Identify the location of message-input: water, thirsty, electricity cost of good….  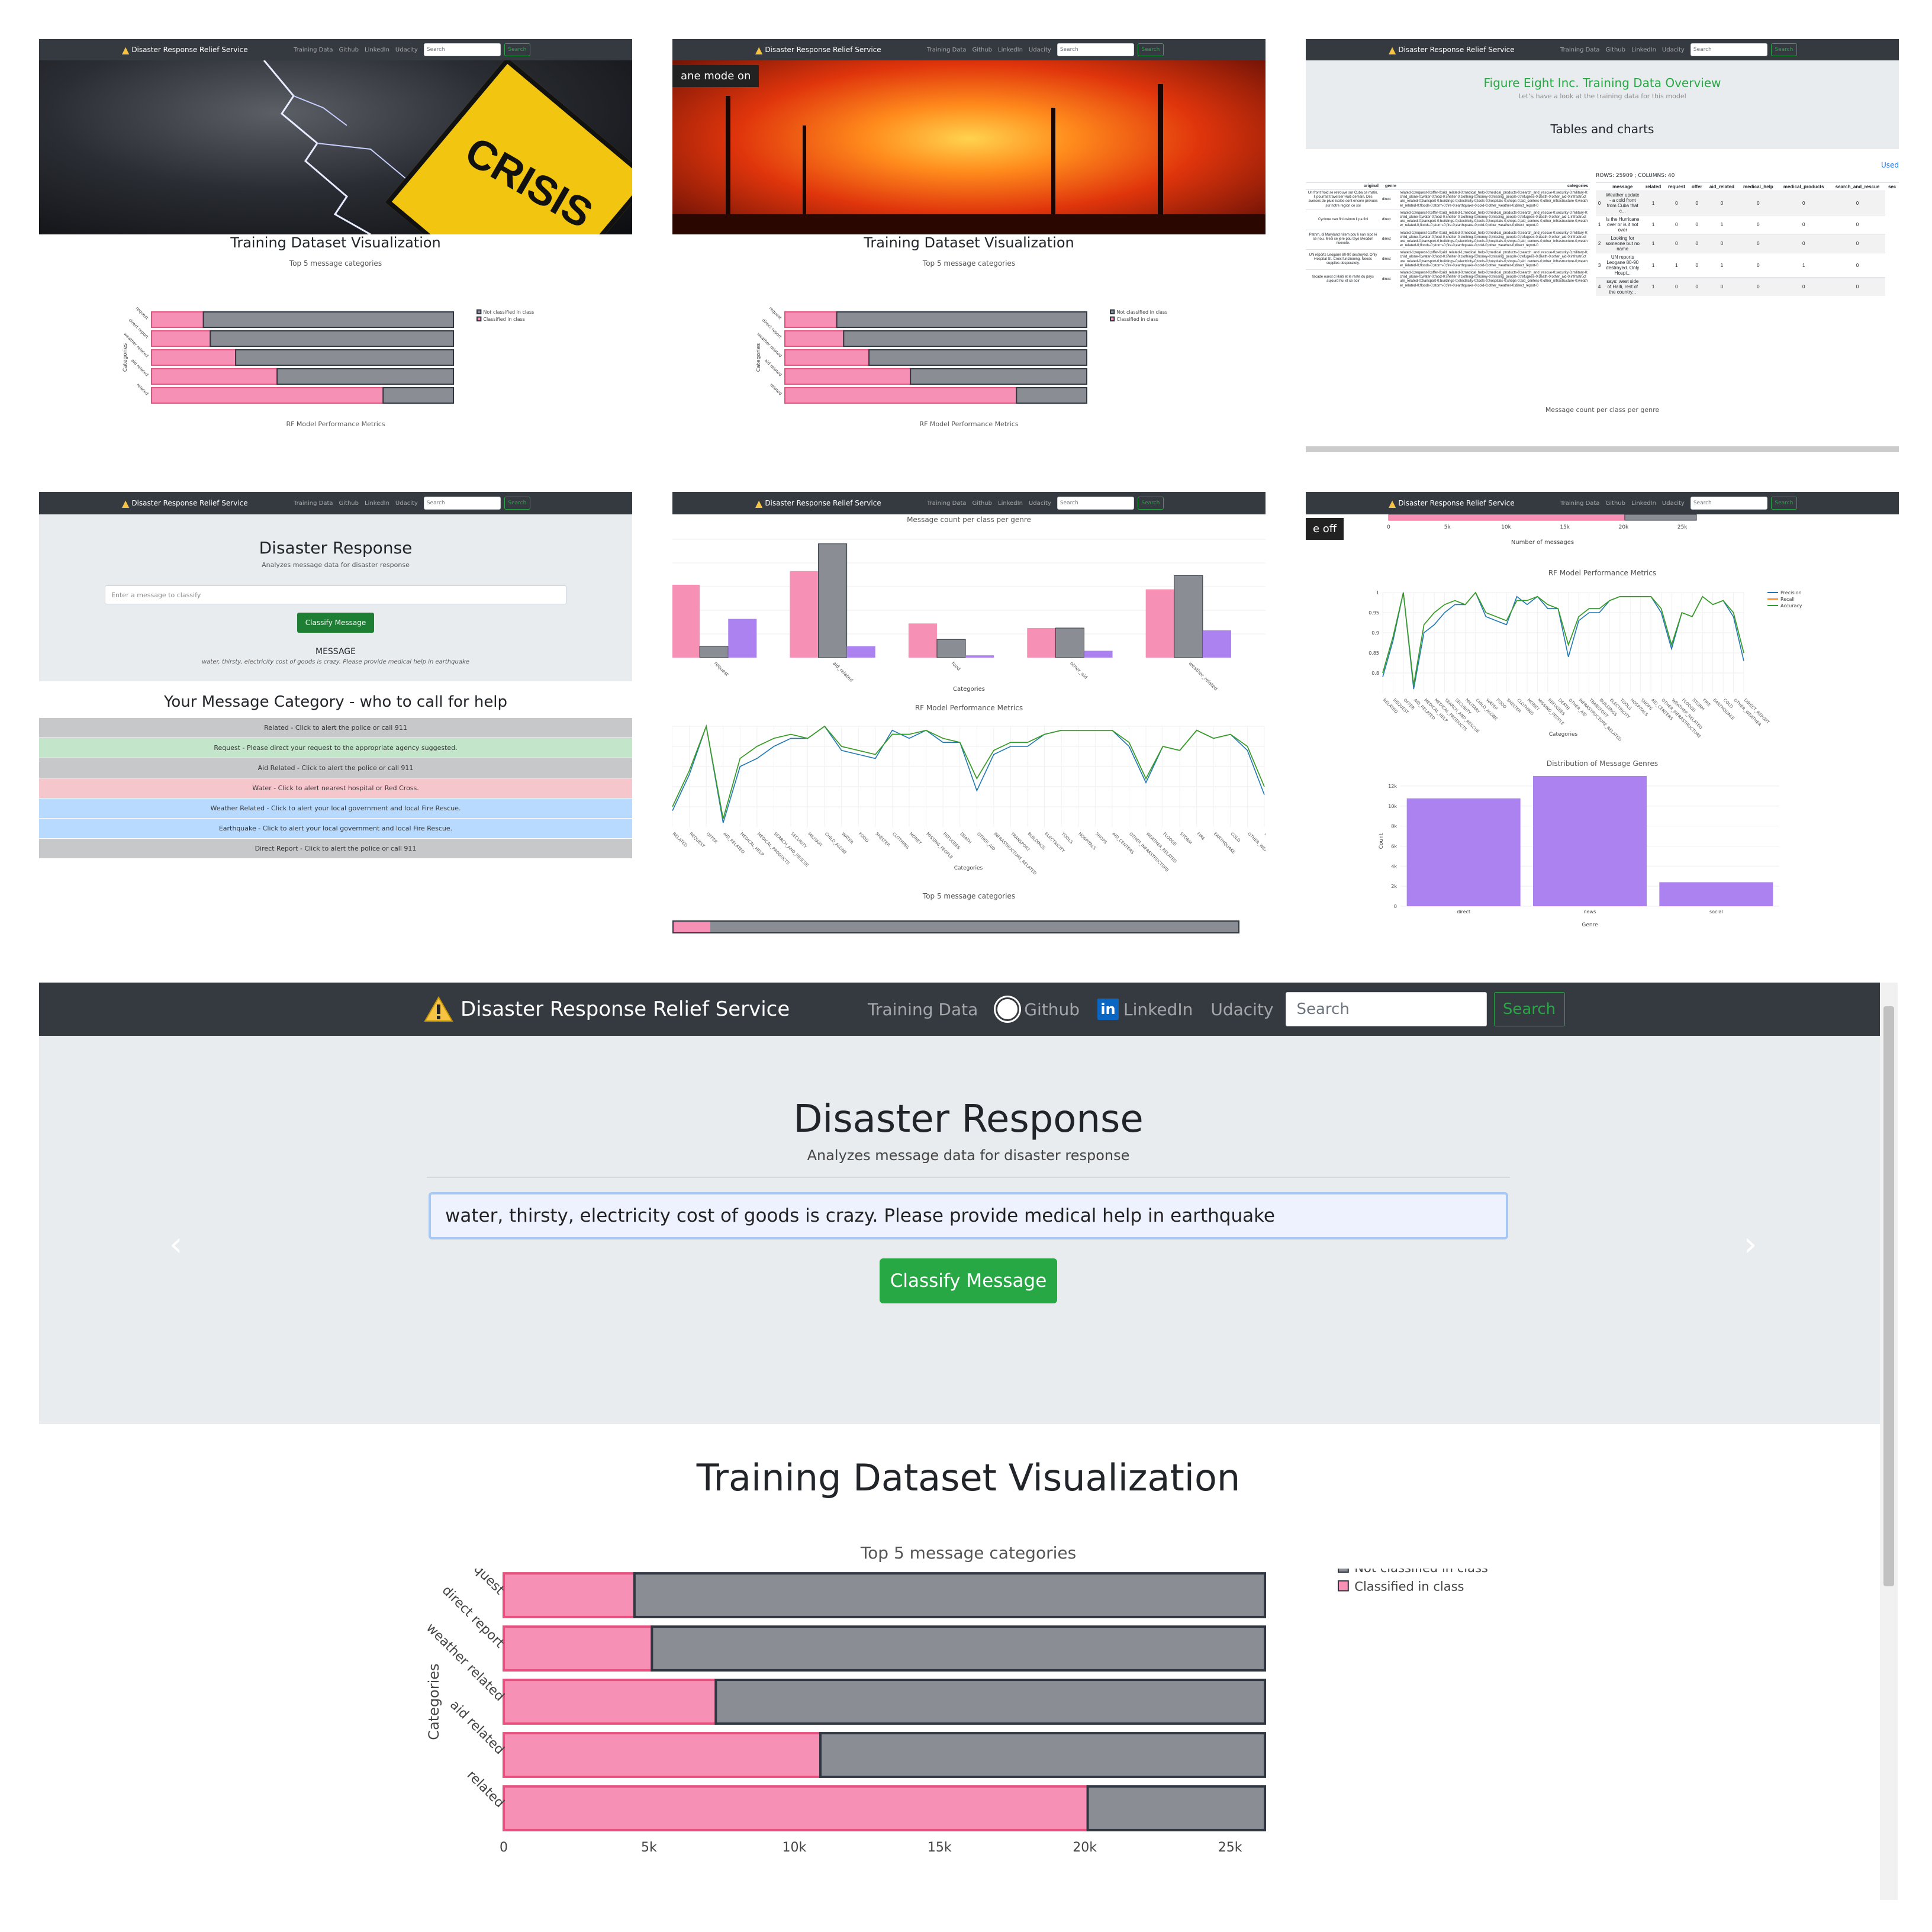
(969, 1215).